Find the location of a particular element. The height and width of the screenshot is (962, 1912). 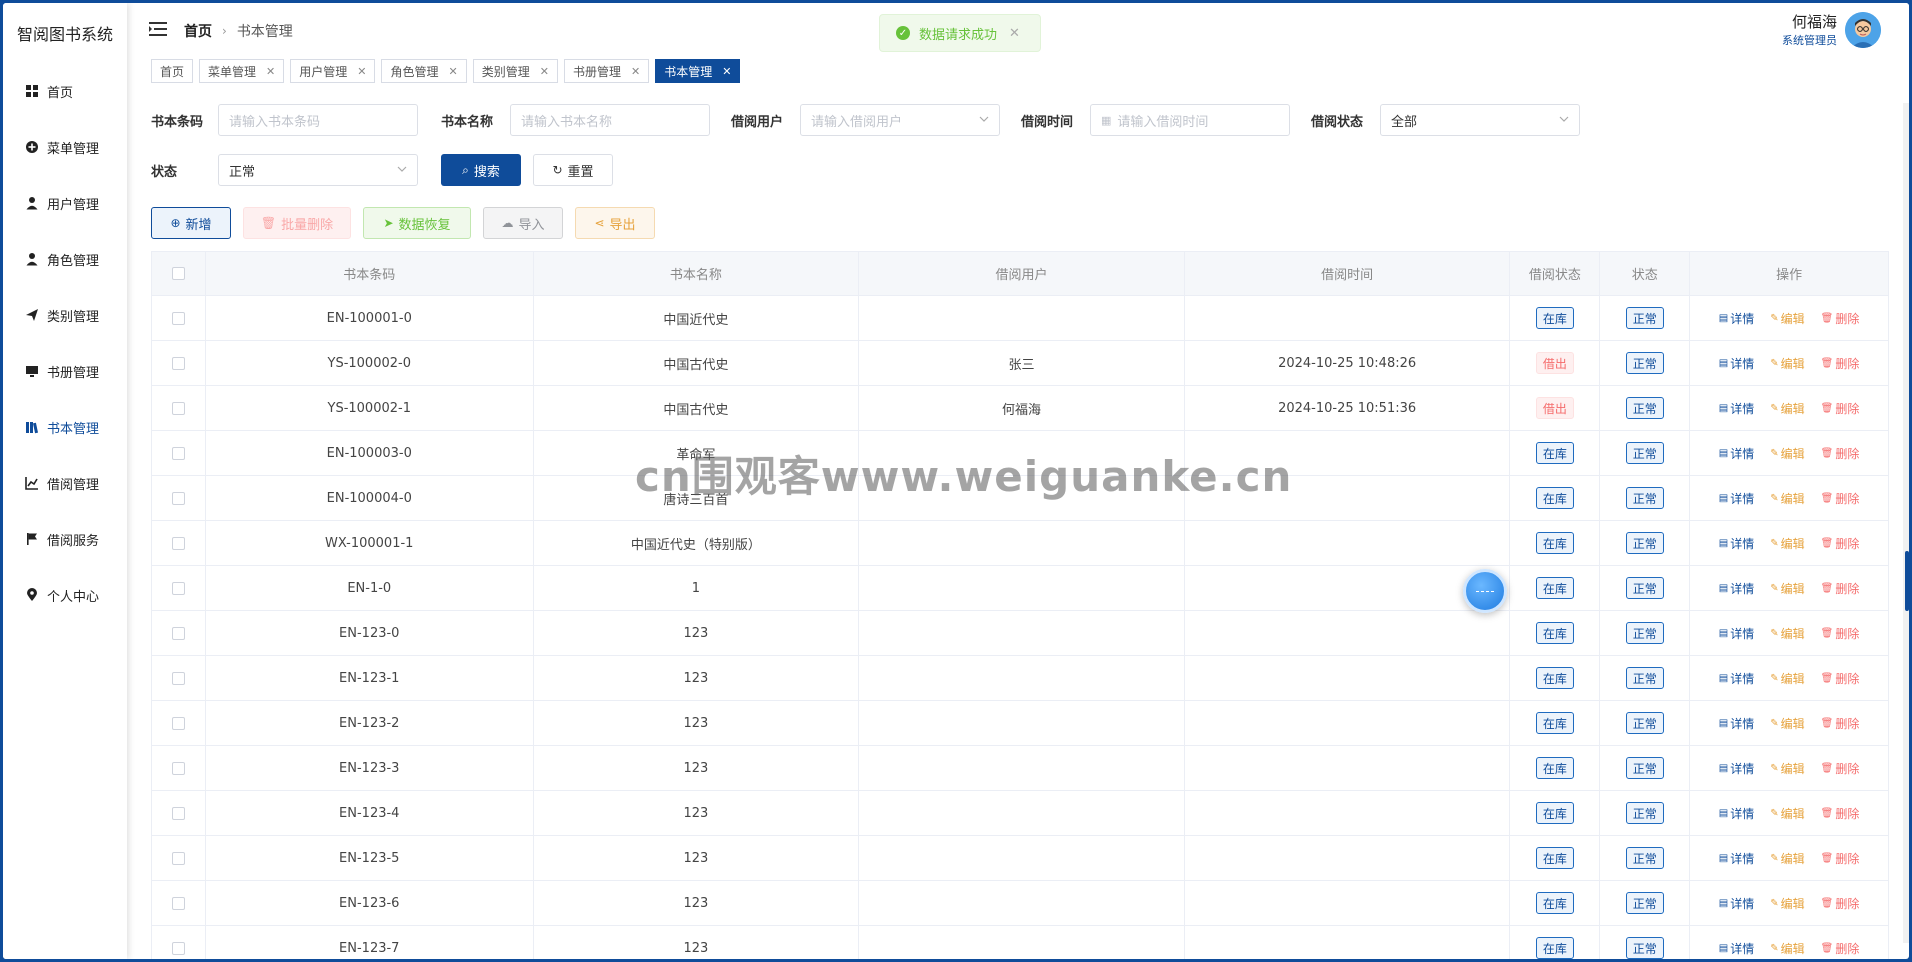

tag-item: 角色管理 ✕ is located at coordinates (424, 71).